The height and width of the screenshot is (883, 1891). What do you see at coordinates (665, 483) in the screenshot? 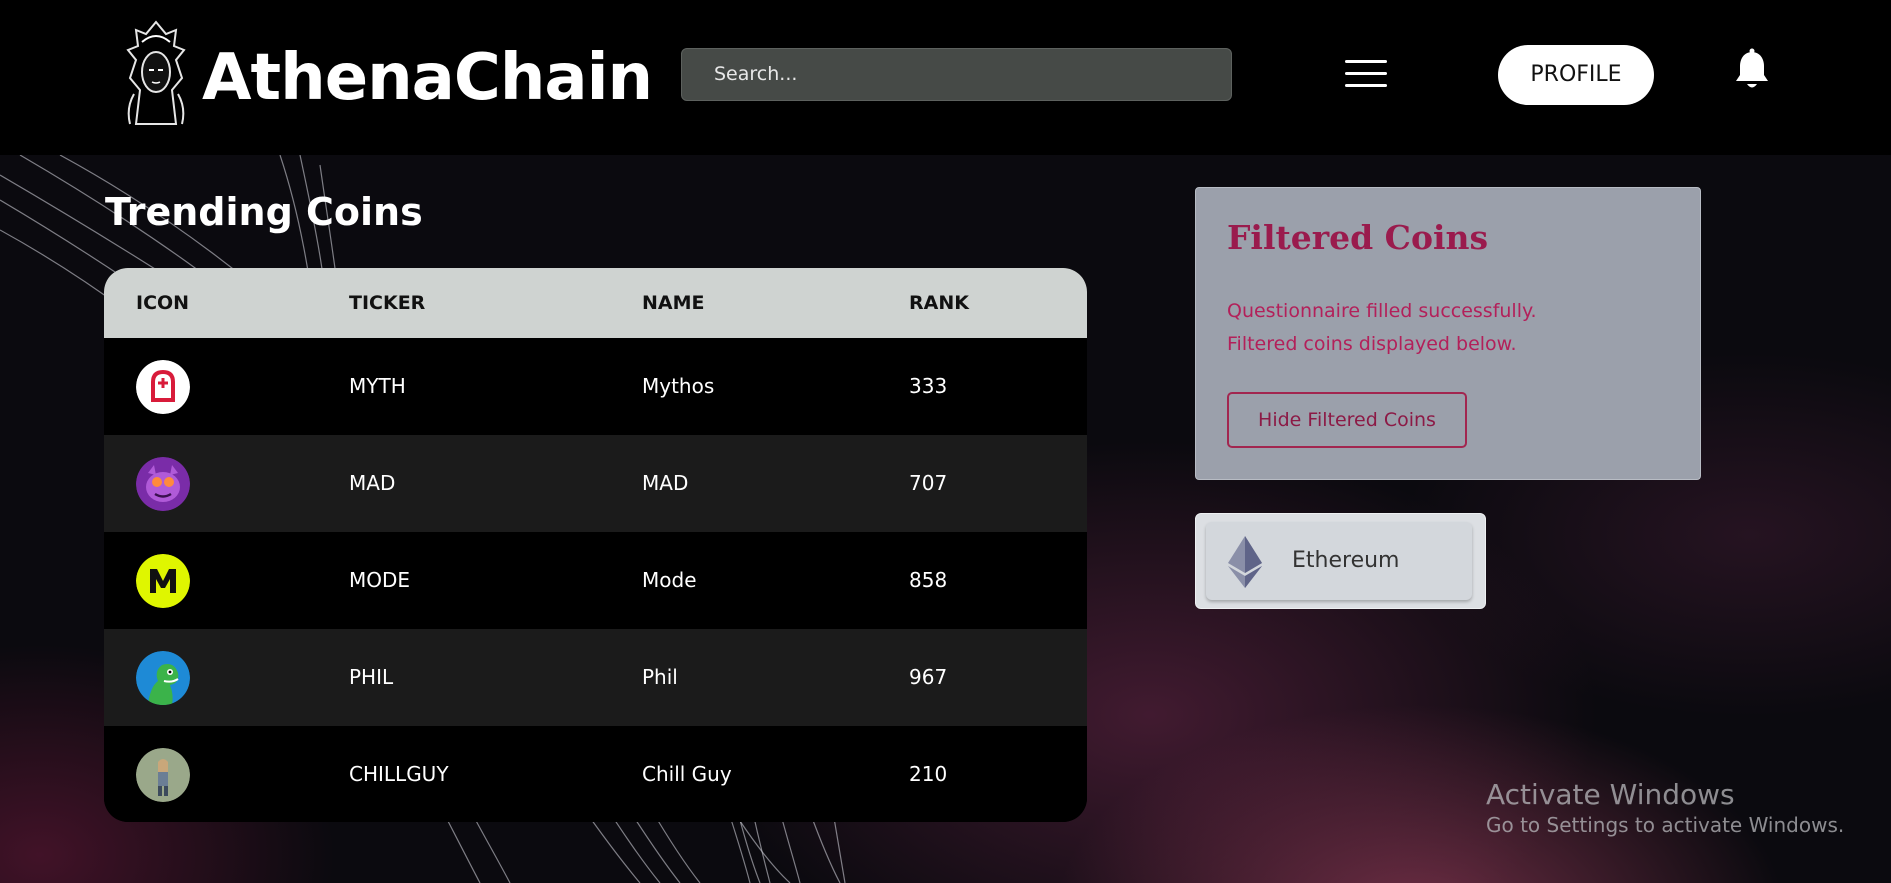
I see `coin-name: MAD` at bounding box center [665, 483].